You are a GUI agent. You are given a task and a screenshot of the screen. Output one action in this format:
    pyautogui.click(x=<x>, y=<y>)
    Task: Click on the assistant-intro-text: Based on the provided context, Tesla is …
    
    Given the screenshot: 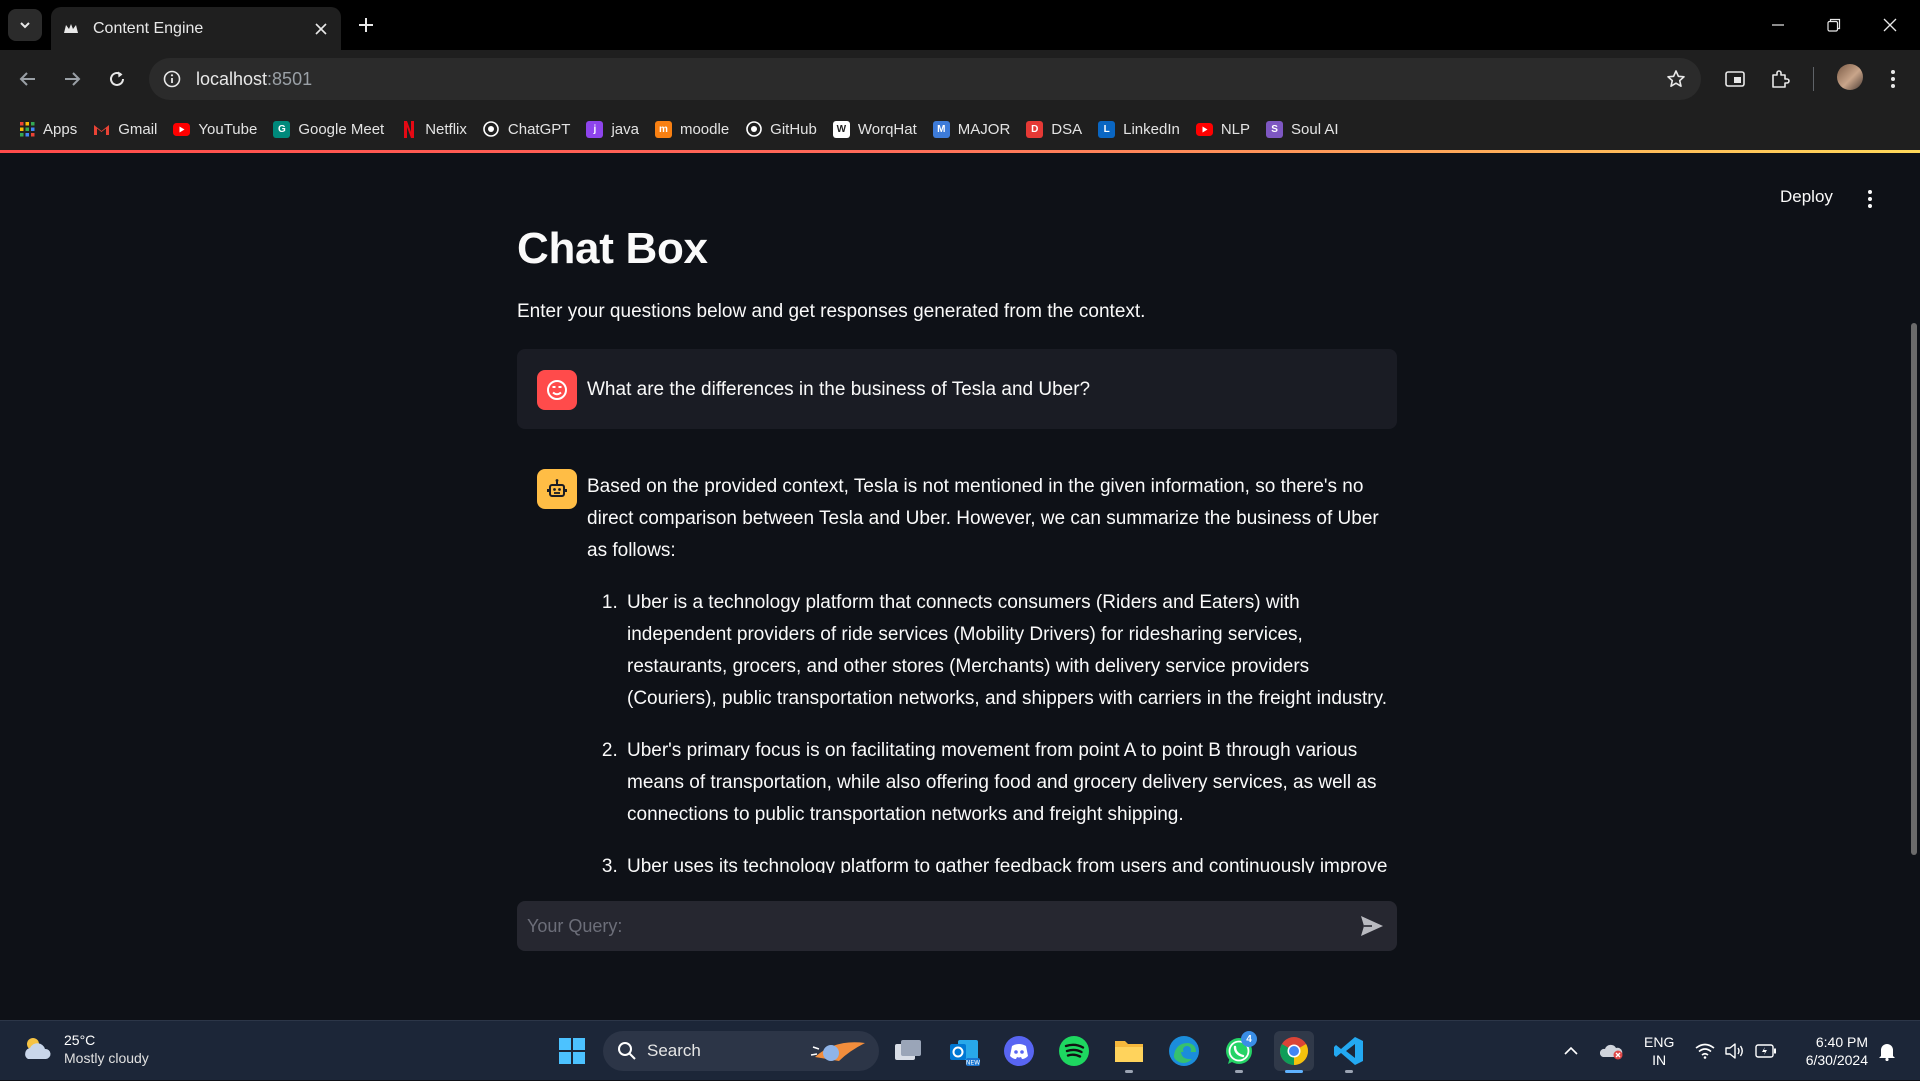 What is the action you would take?
    pyautogui.click(x=983, y=518)
    